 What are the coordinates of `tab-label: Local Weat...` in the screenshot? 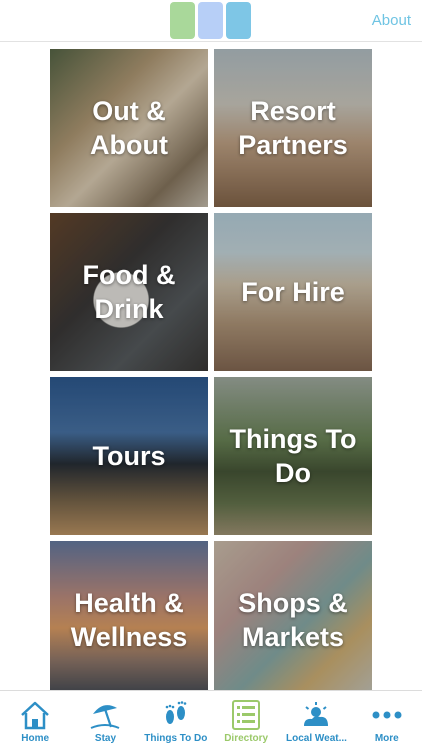 It's located at (316, 738).